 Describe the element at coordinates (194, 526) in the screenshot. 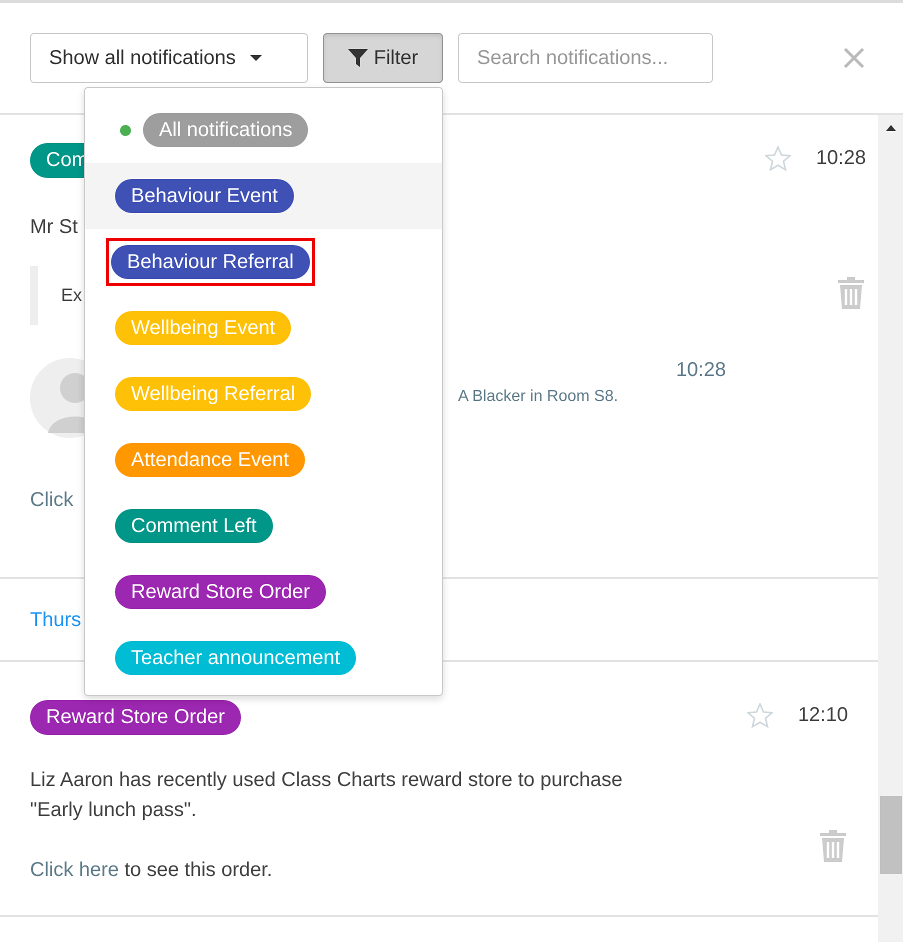

I see `filter-option: Comment Left` at that location.